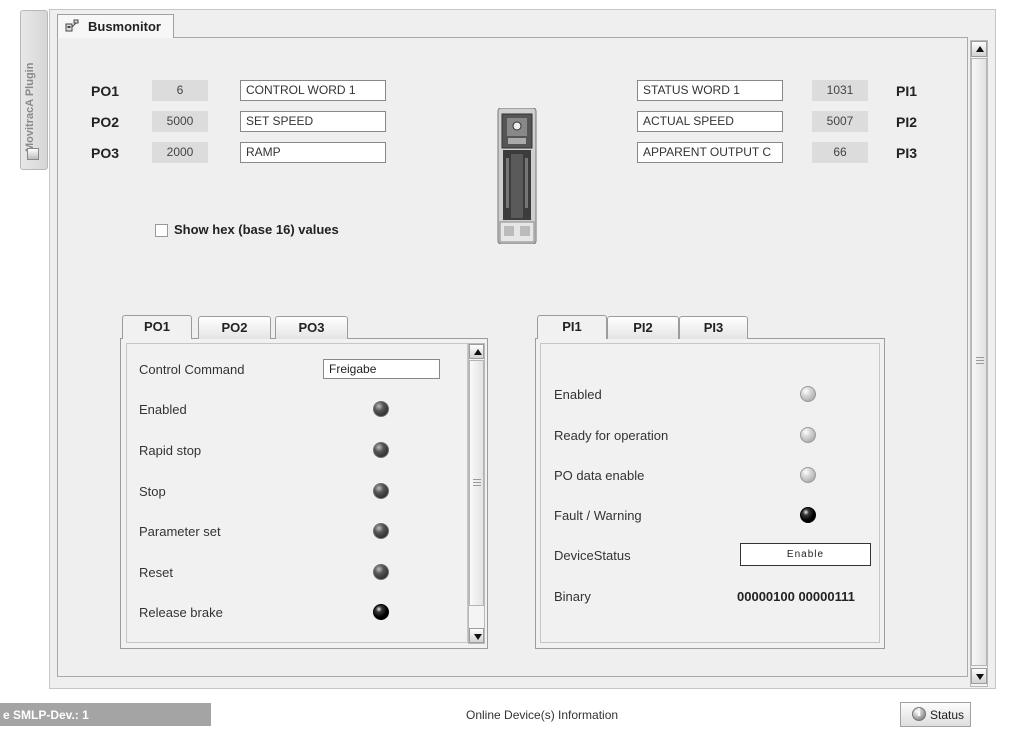 The width and height of the screenshot is (1032, 729). Describe the element at coordinates (476, 483) in the screenshot. I see `po-scrollbar-thumb` at that location.